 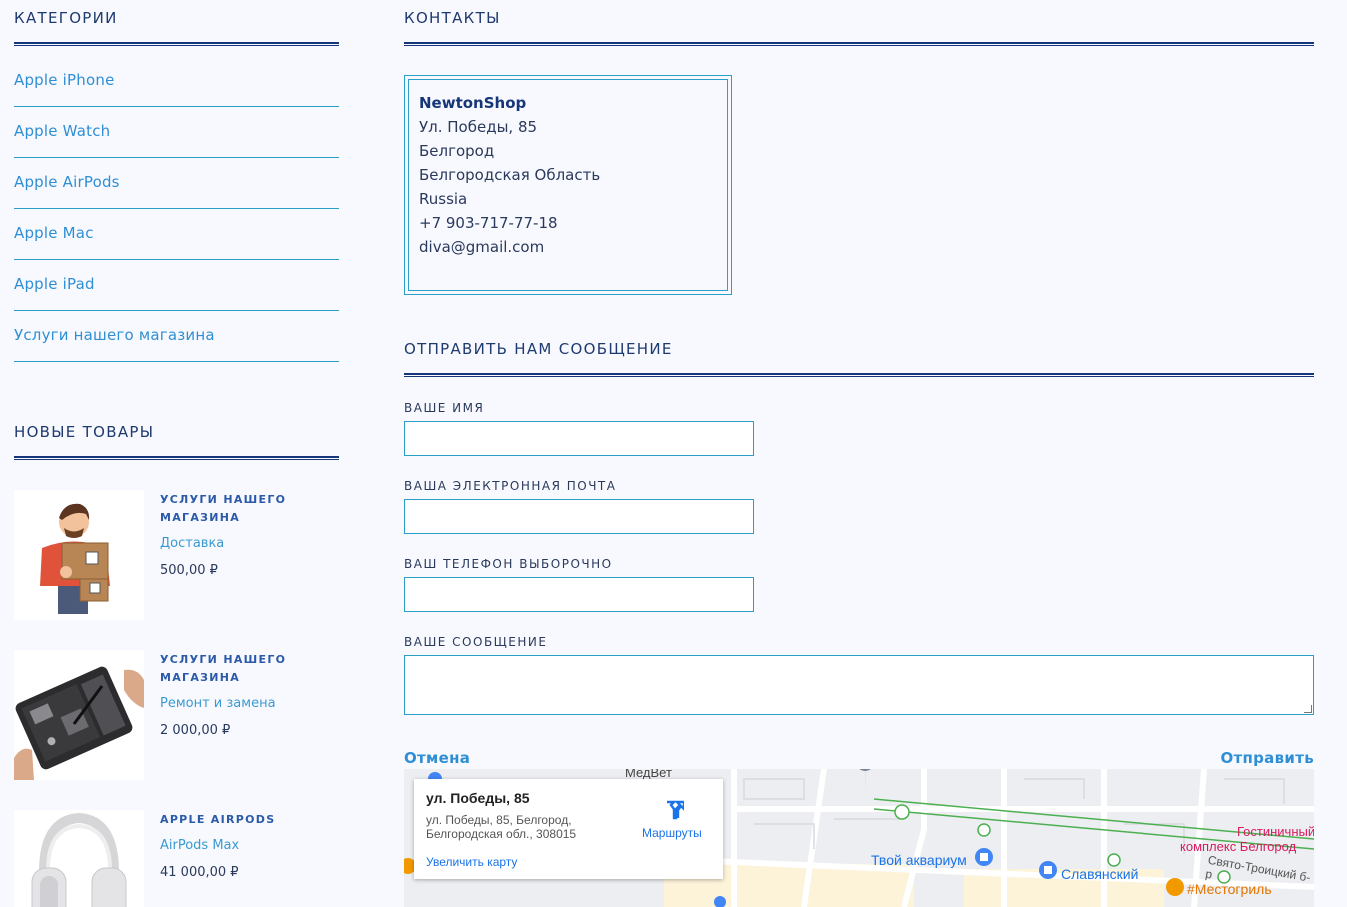 What do you see at coordinates (579, 594) in the screenshot?
I see `phone-input` at bounding box center [579, 594].